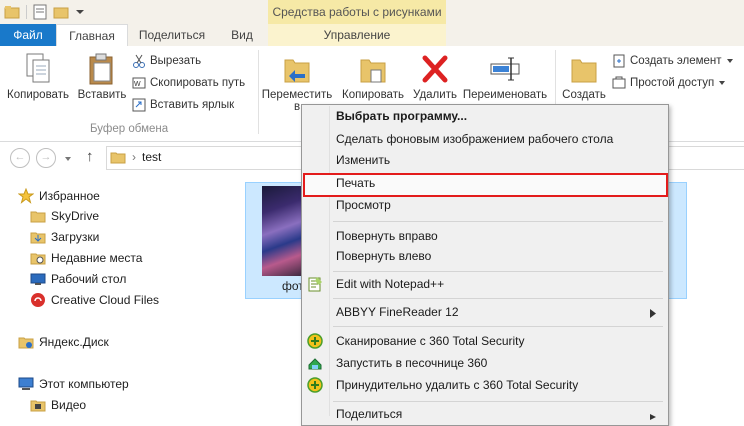  I want to click on cut-label: Вырезать, so click(176, 61).